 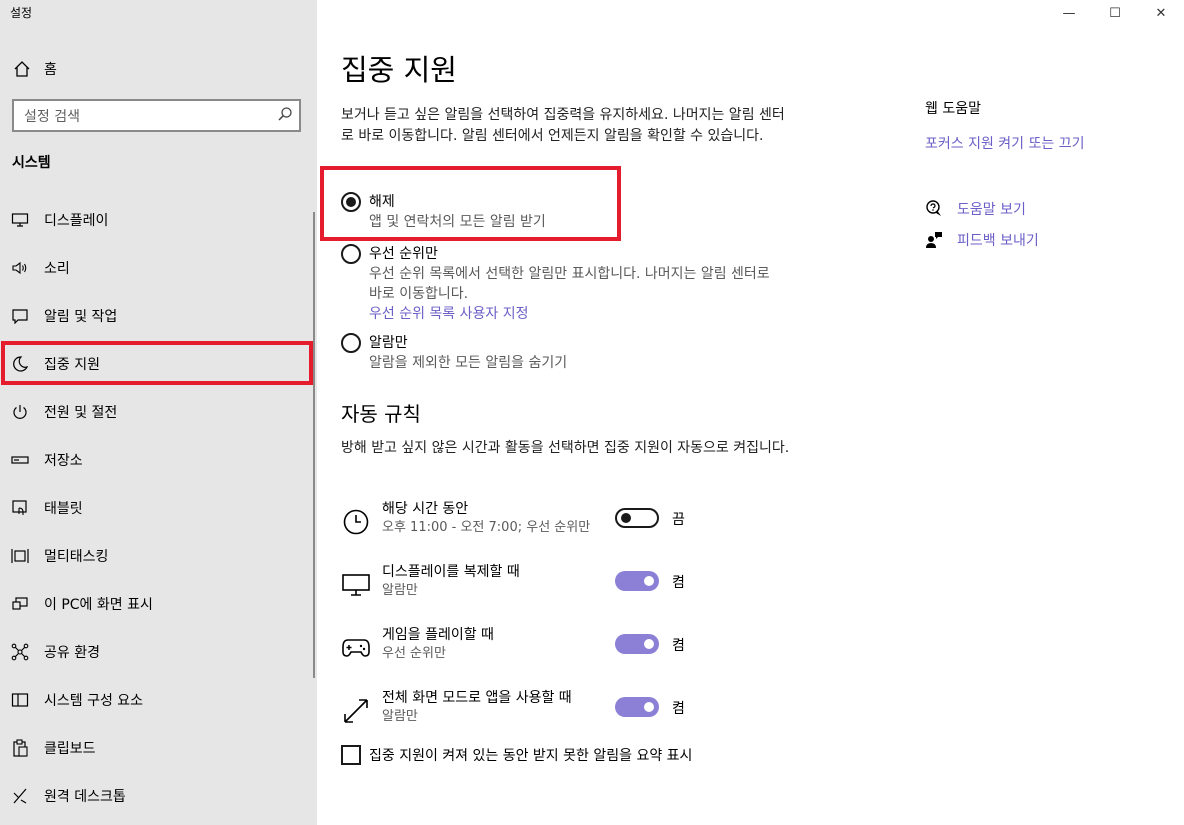 I want to click on monitor-icon, so click(x=356, y=585).